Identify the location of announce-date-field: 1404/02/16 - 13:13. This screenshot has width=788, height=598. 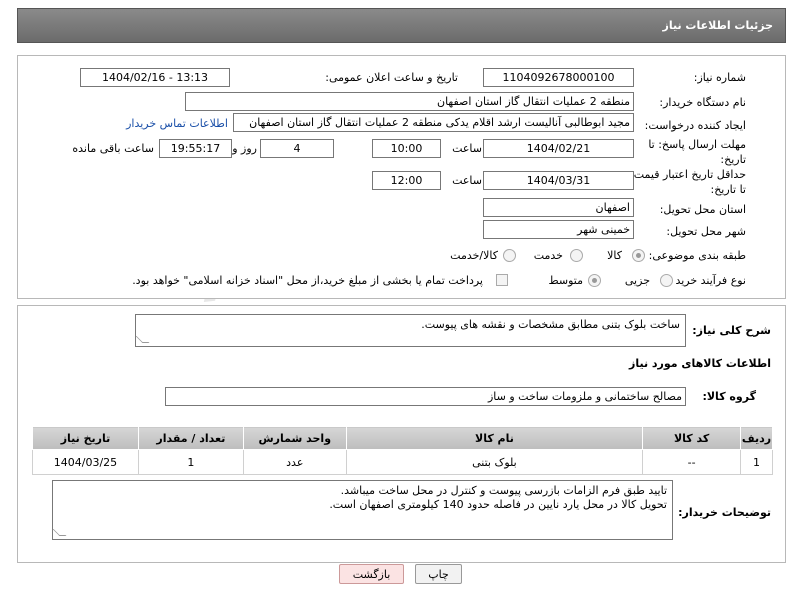
(155, 77).